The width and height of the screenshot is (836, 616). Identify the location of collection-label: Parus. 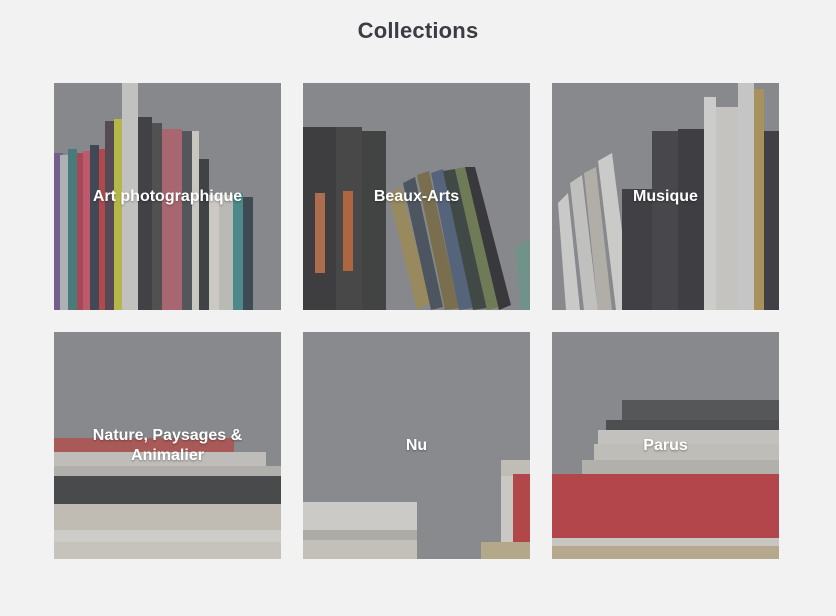
(665, 445).